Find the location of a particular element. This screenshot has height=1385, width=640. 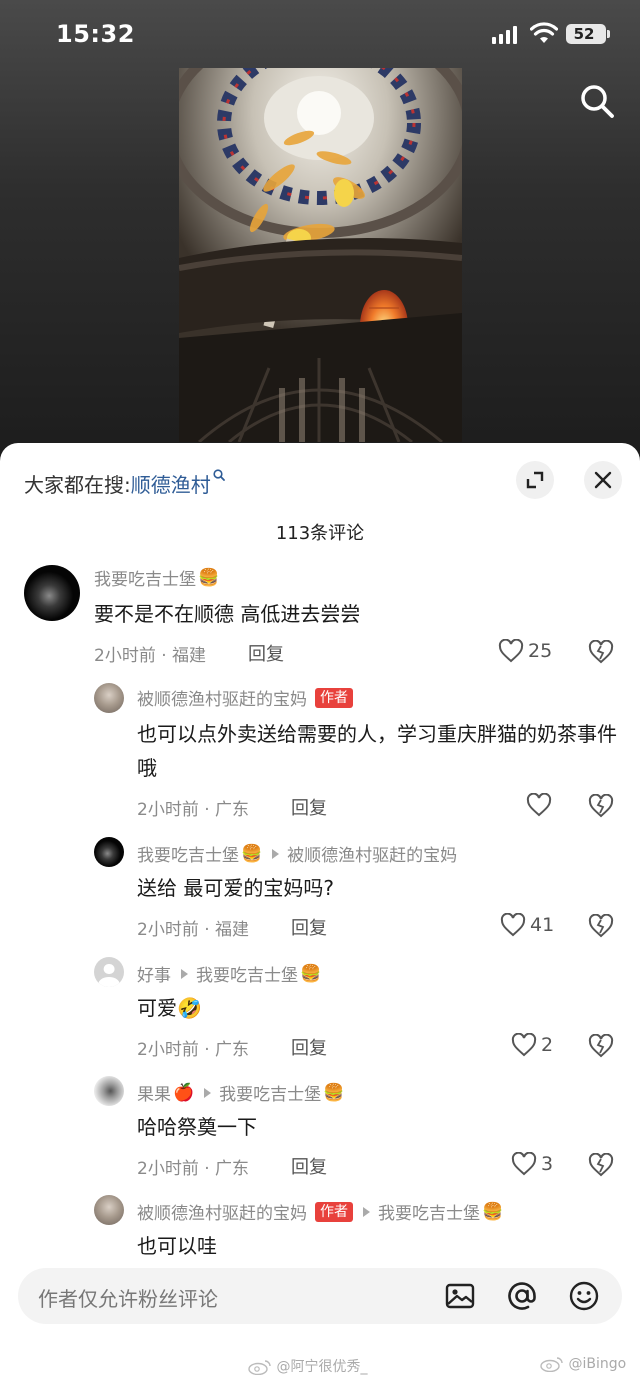

reply-item: 好事 我要吃吉士堡 🍔 可爱🤣 2小时前 · 广东 回复 2 is located at coordinates (320, 1012).